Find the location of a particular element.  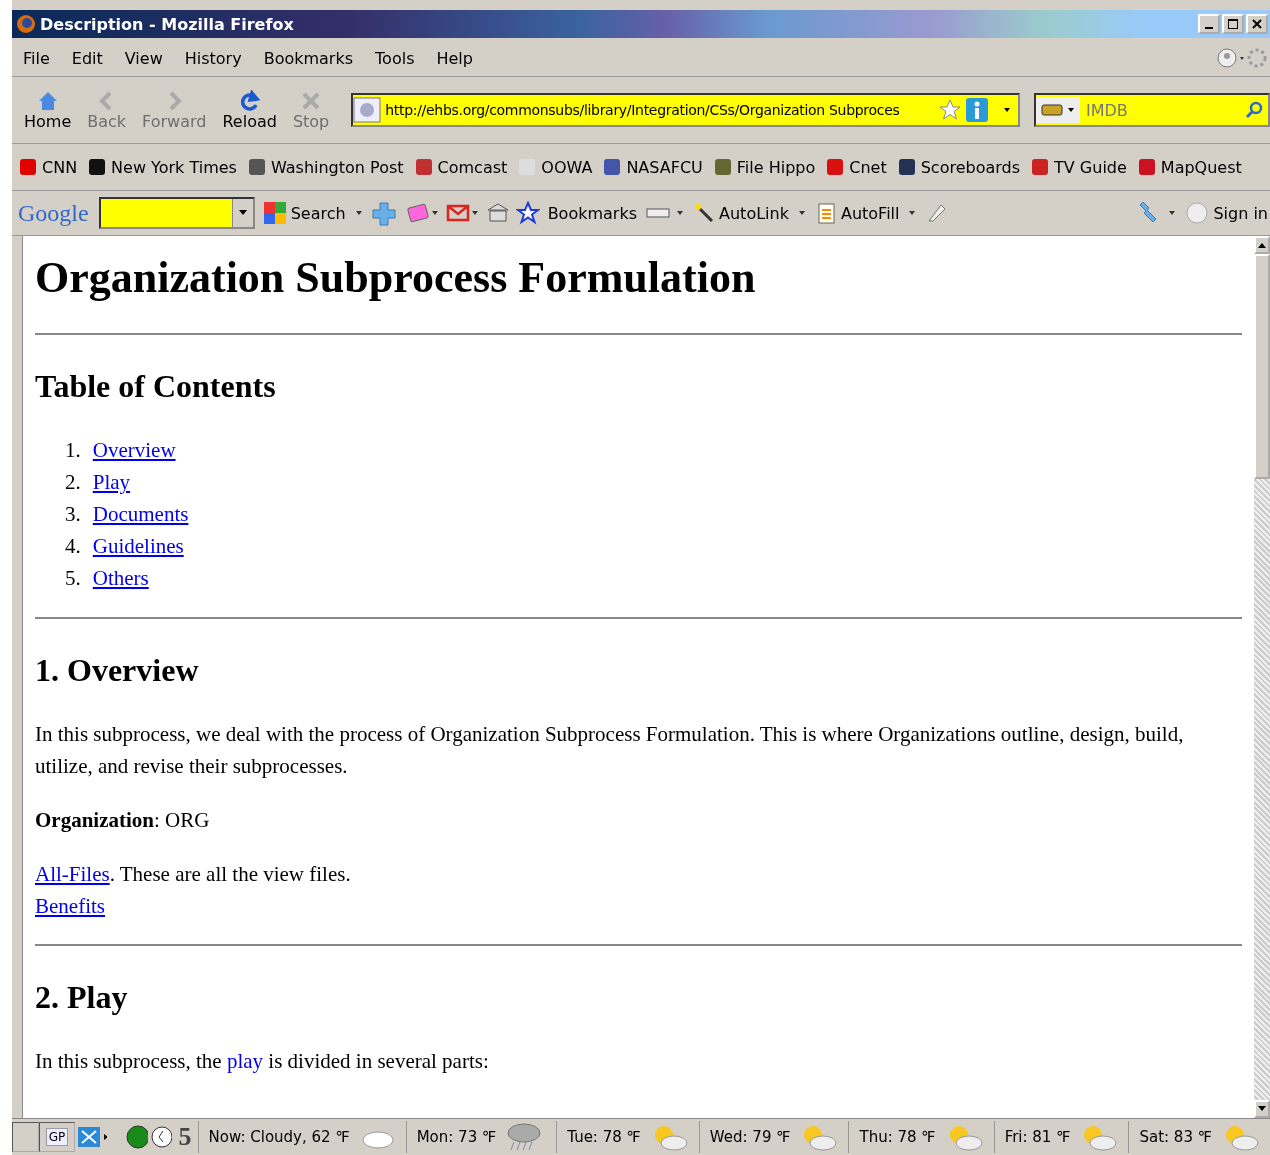

weather-item: Tue: 78 ℉ is located at coordinates (627, 1137).